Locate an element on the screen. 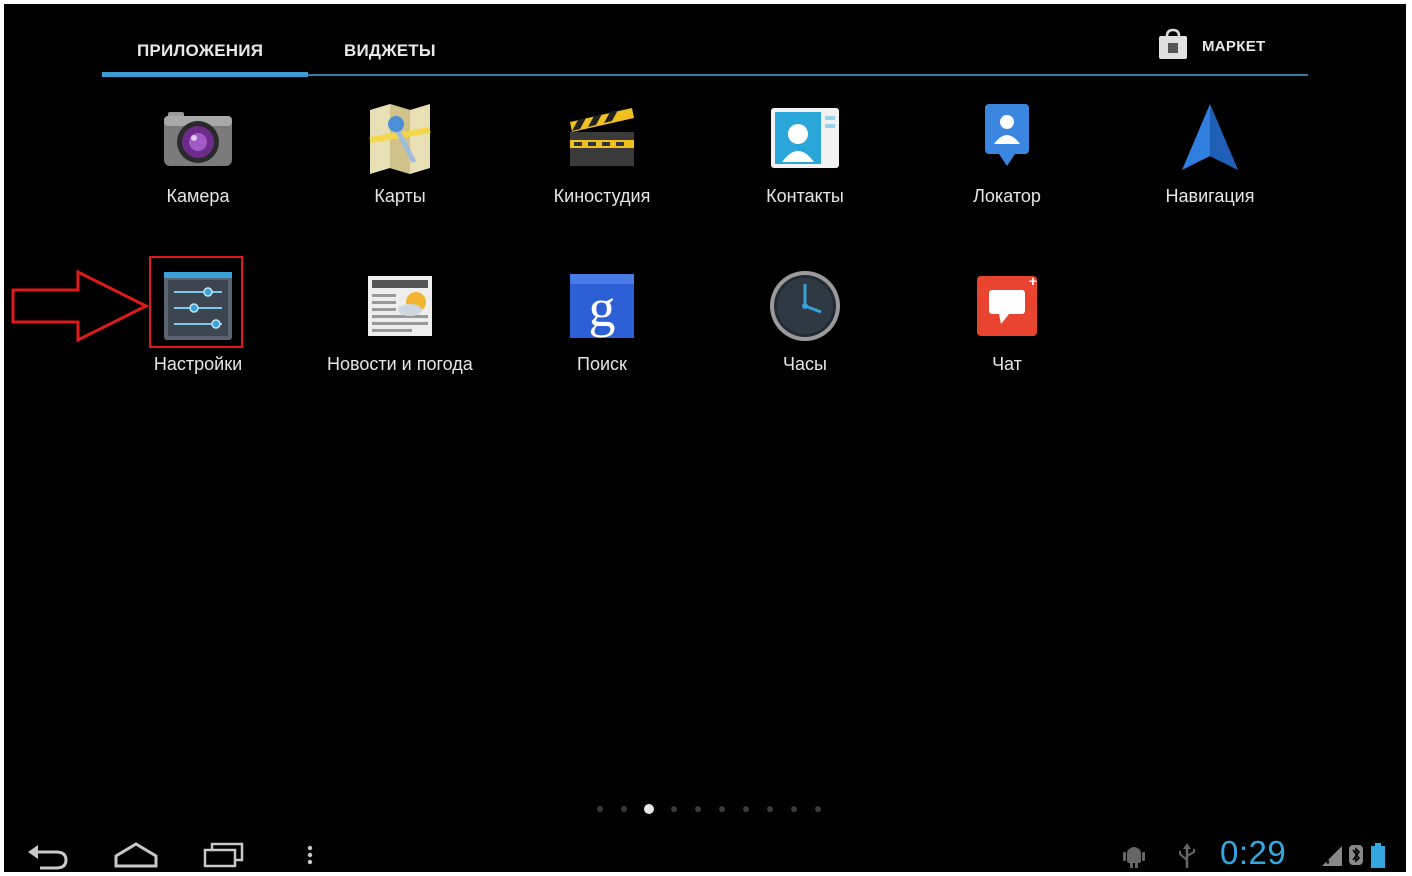  home-button is located at coordinates (136, 856).